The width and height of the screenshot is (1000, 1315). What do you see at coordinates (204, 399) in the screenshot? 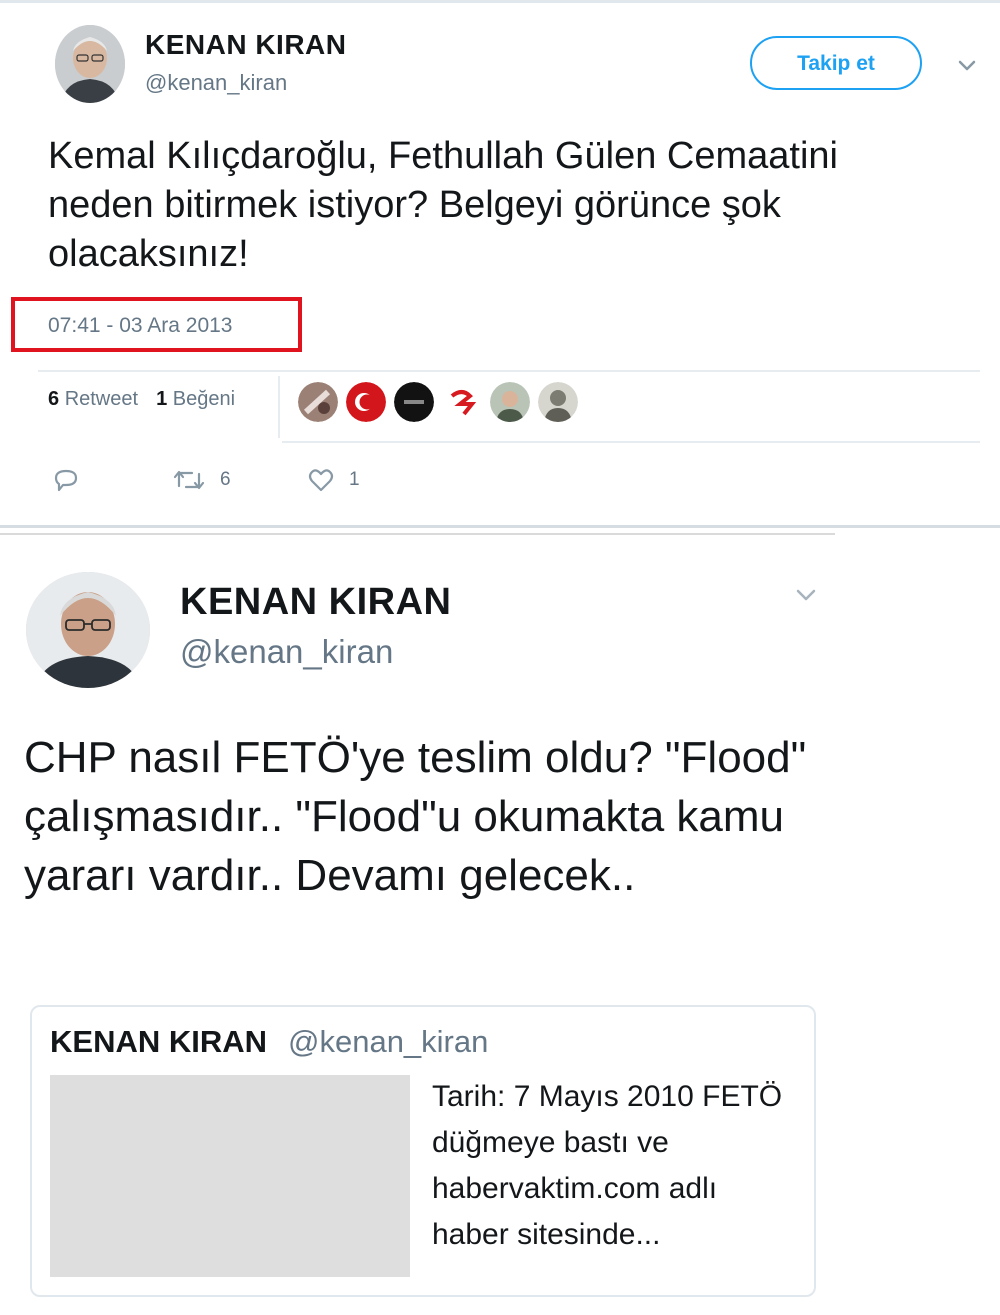
I see `like-label: Beğeni` at bounding box center [204, 399].